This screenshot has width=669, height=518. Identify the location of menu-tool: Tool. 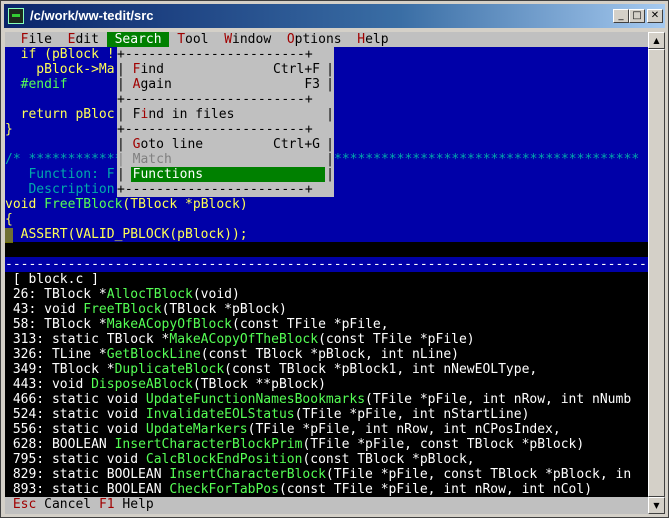
(192, 39).